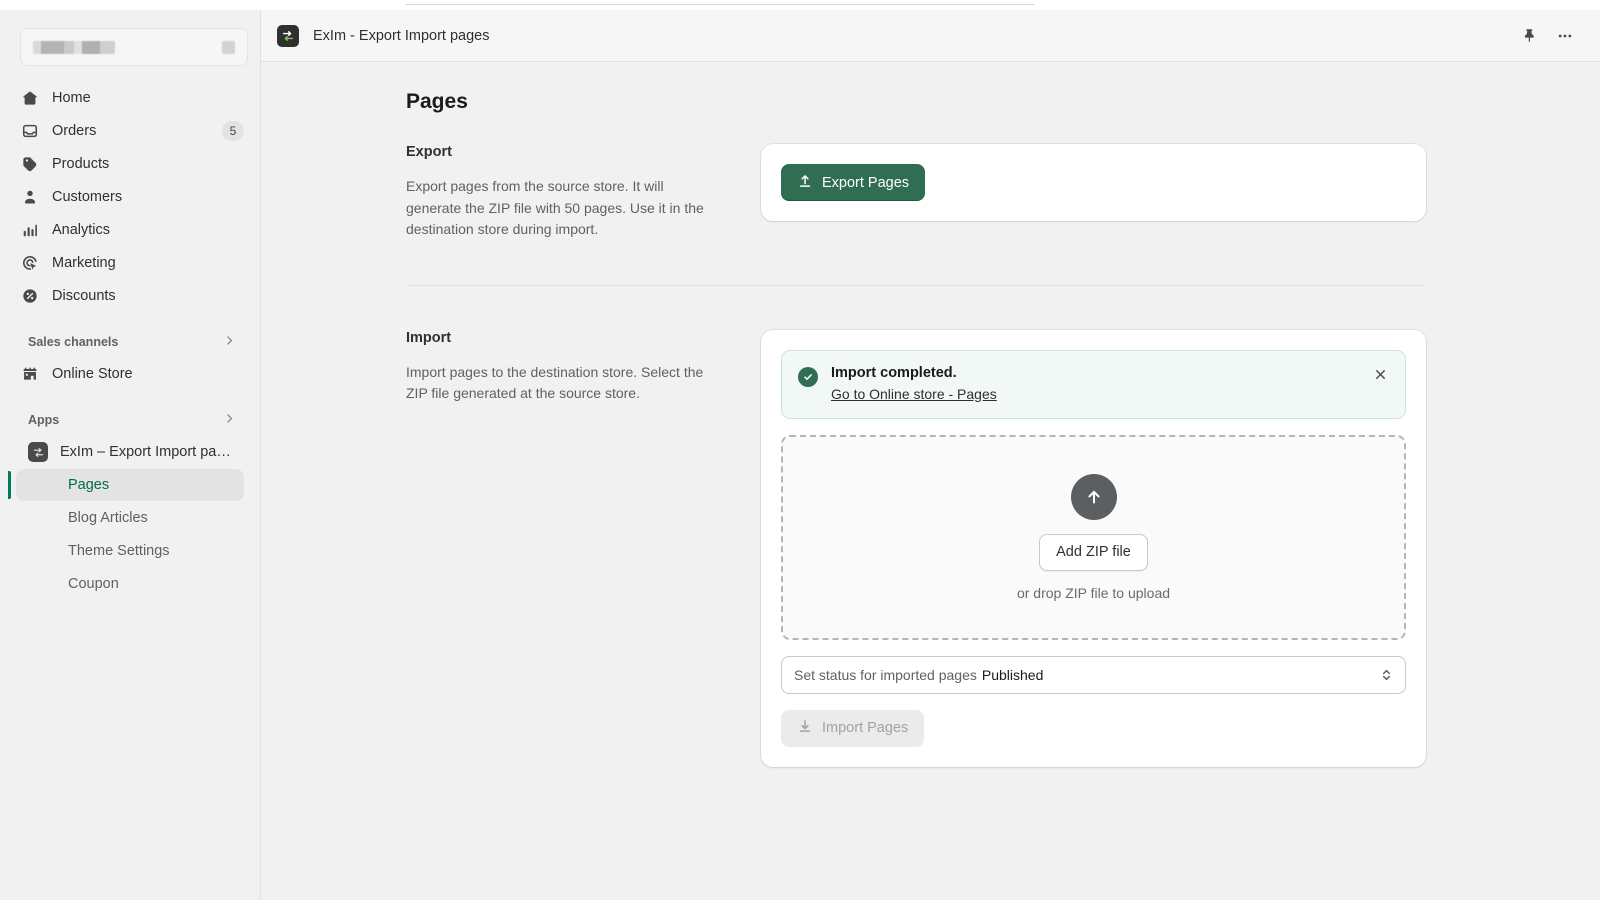 The height and width of the screenshot is (900, 1600). I want to click on pin-icon, so click(1529, 36).